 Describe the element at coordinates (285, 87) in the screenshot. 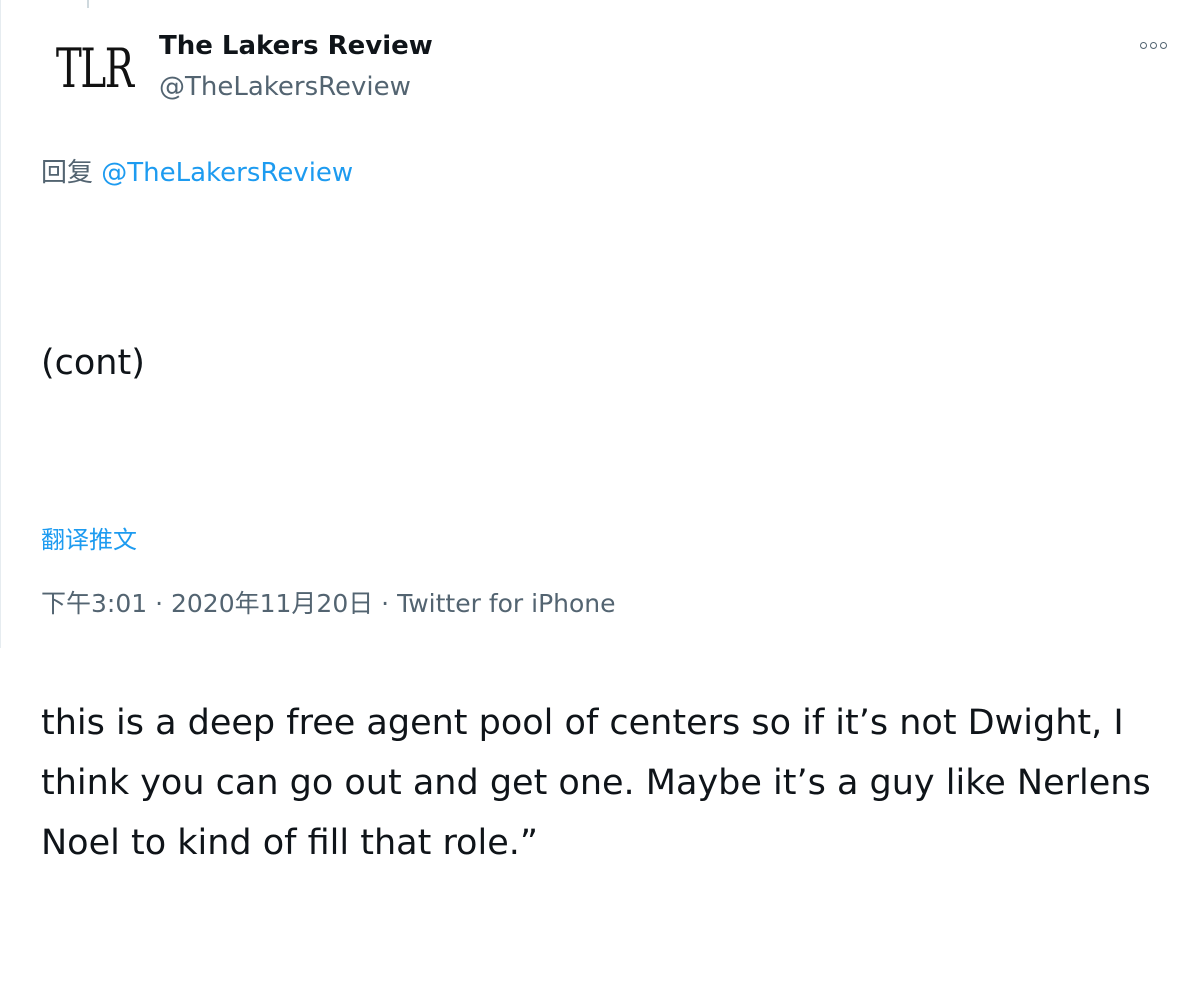

I see `author-handle: @TheLakersReview` at that location.